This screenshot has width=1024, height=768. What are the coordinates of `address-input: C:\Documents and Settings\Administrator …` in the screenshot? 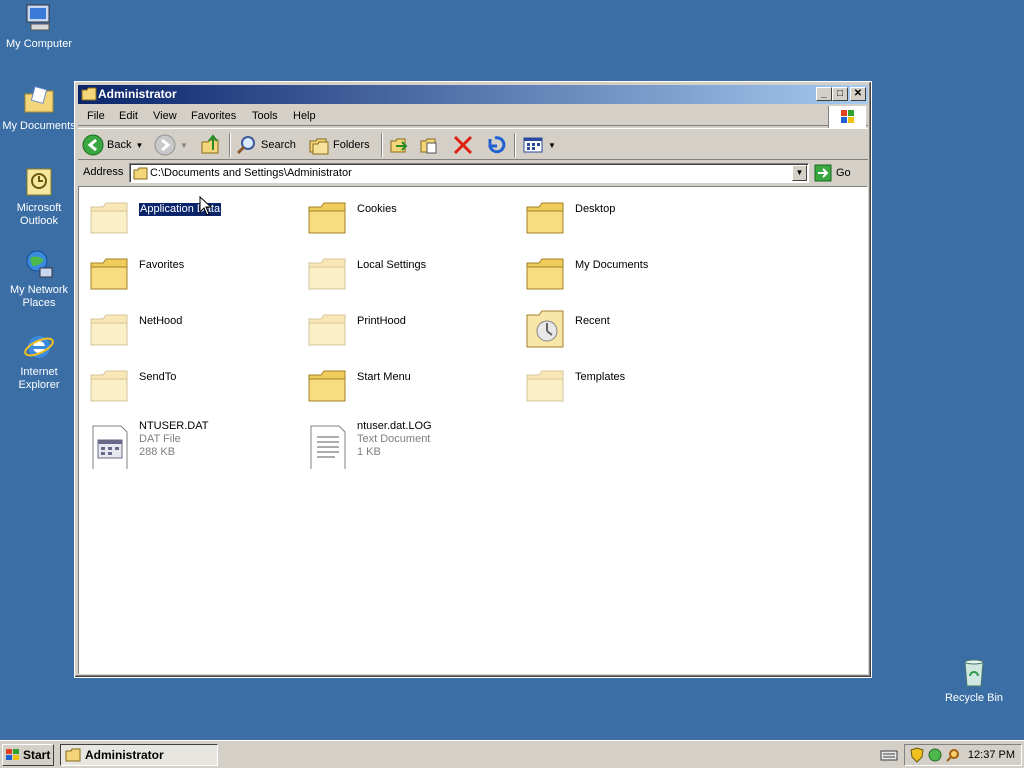 It's located at (469, 173).